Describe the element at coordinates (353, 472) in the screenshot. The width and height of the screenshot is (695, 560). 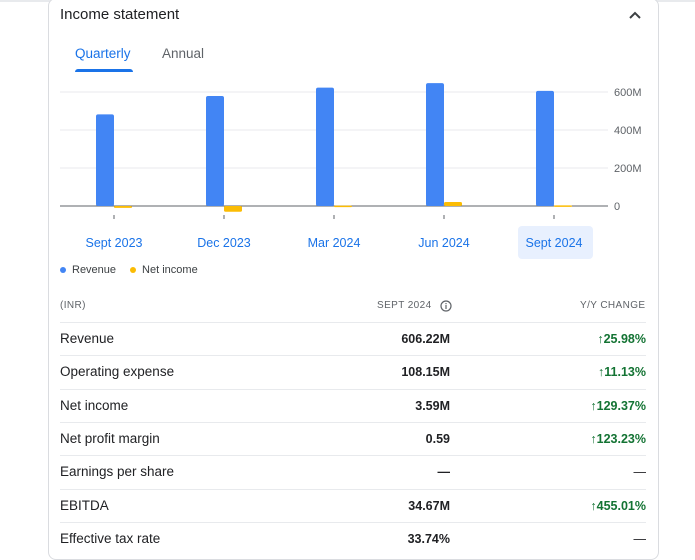
I see `table-row: Earnings per share — —` at that location.